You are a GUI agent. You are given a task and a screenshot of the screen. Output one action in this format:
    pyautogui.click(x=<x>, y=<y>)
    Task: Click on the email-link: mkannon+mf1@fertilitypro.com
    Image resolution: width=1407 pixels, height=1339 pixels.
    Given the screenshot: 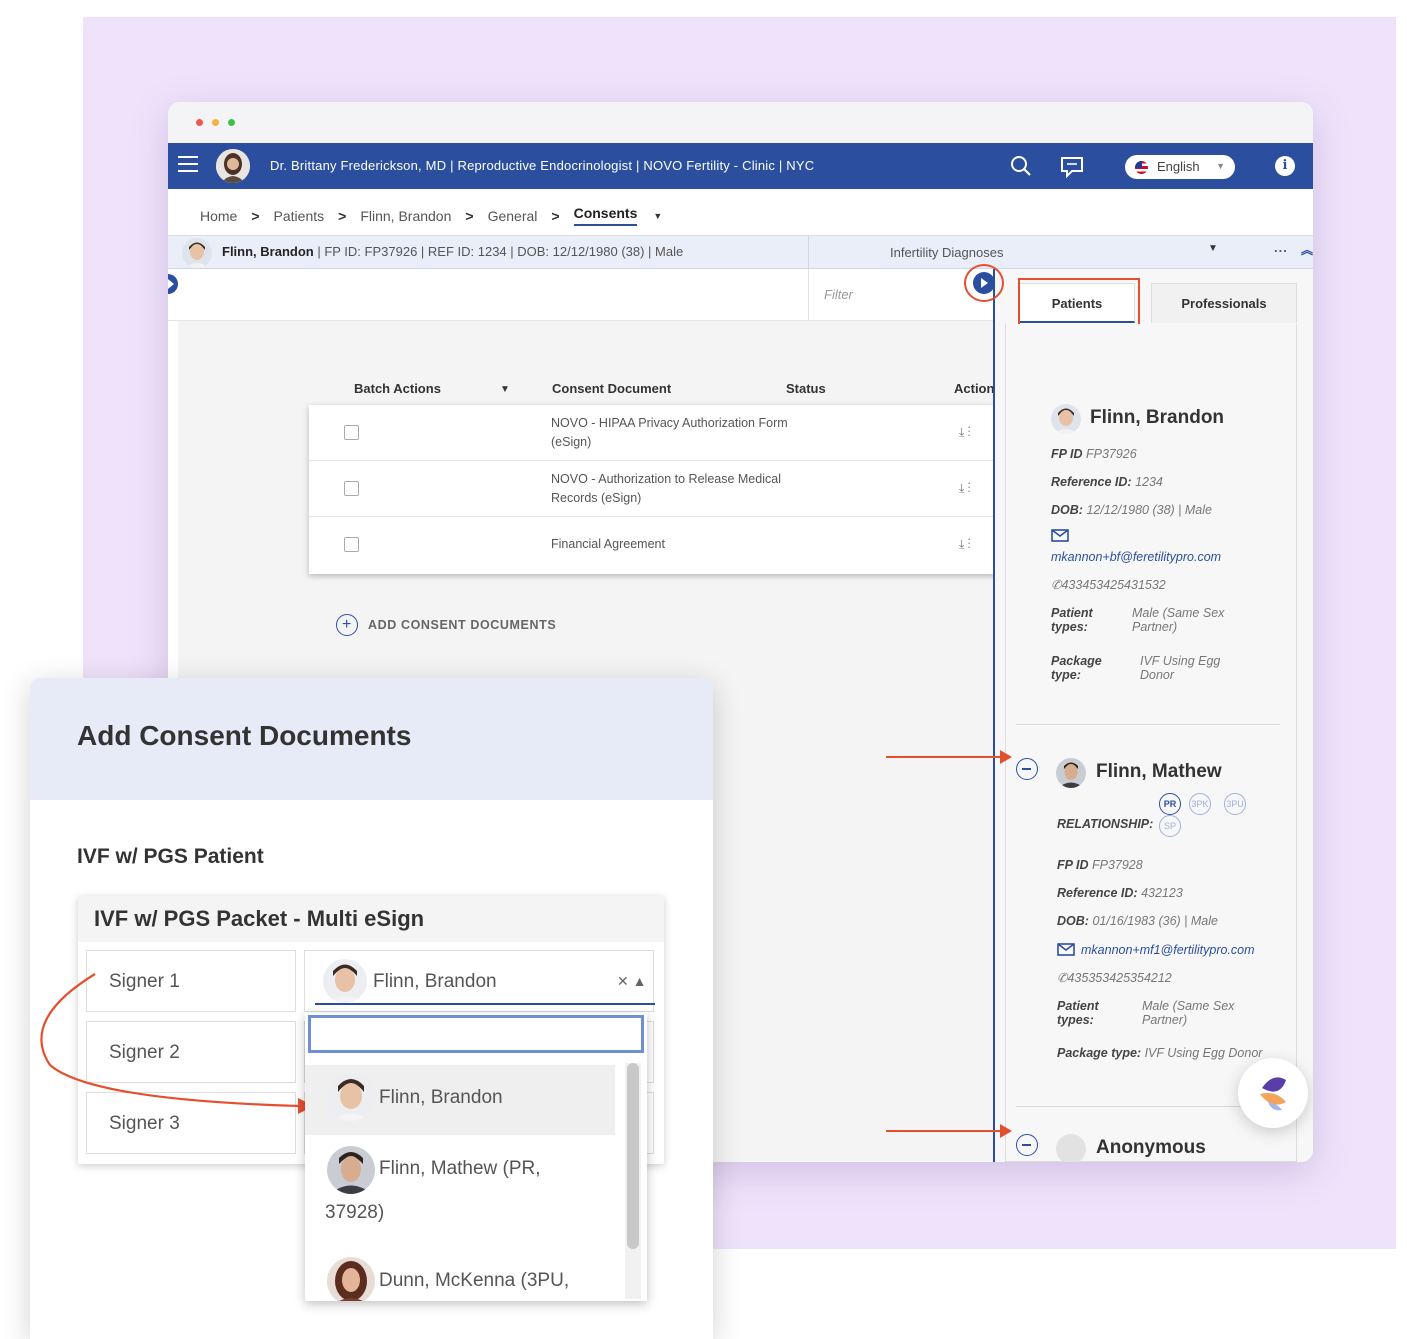 What is the action you would take?
    pyautogui.click(x=1156, y=950)
    